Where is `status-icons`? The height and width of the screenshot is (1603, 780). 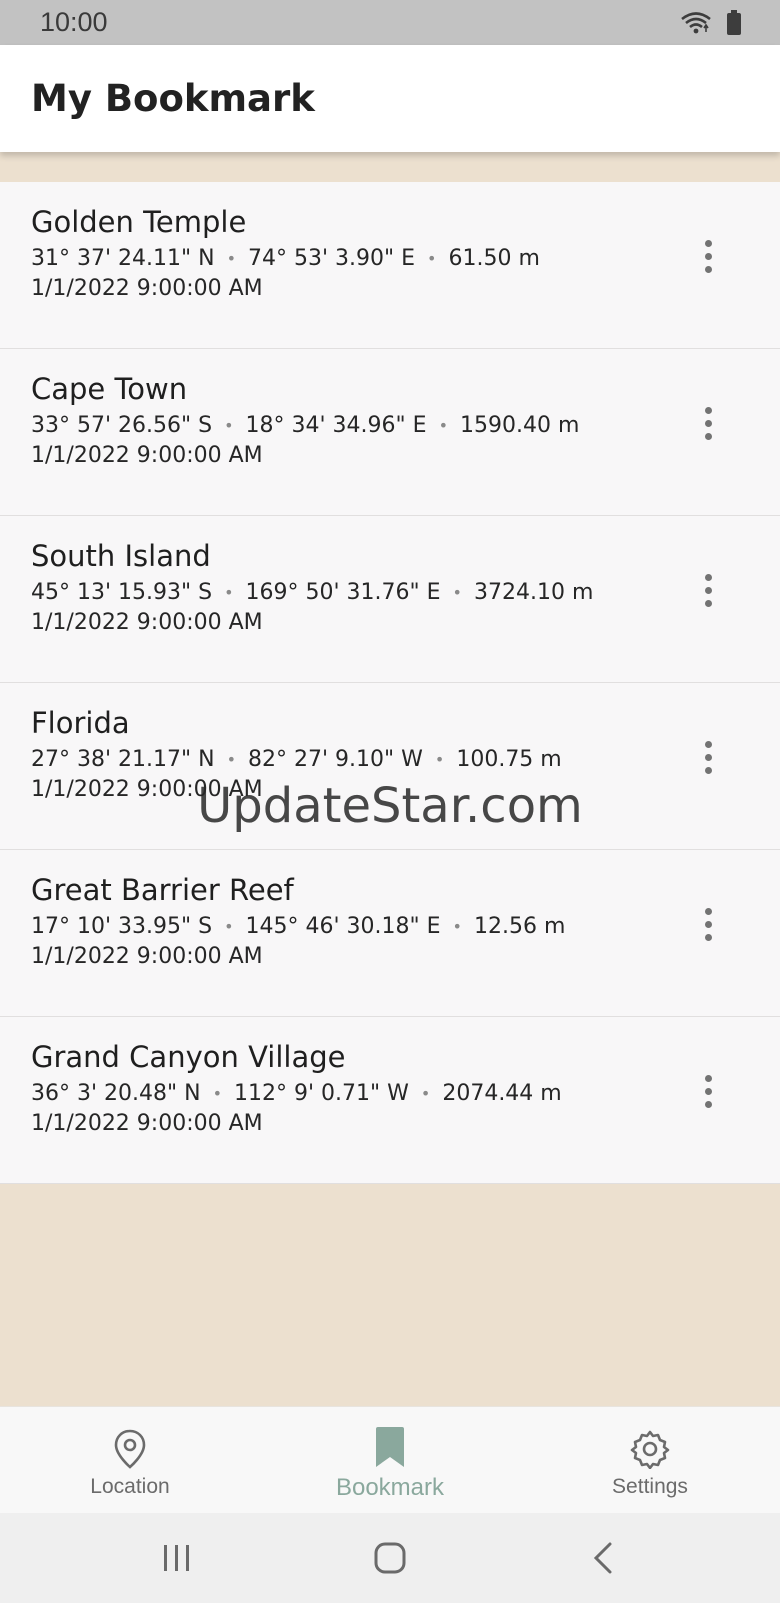 status-icons is located at coordinates (711, 22).